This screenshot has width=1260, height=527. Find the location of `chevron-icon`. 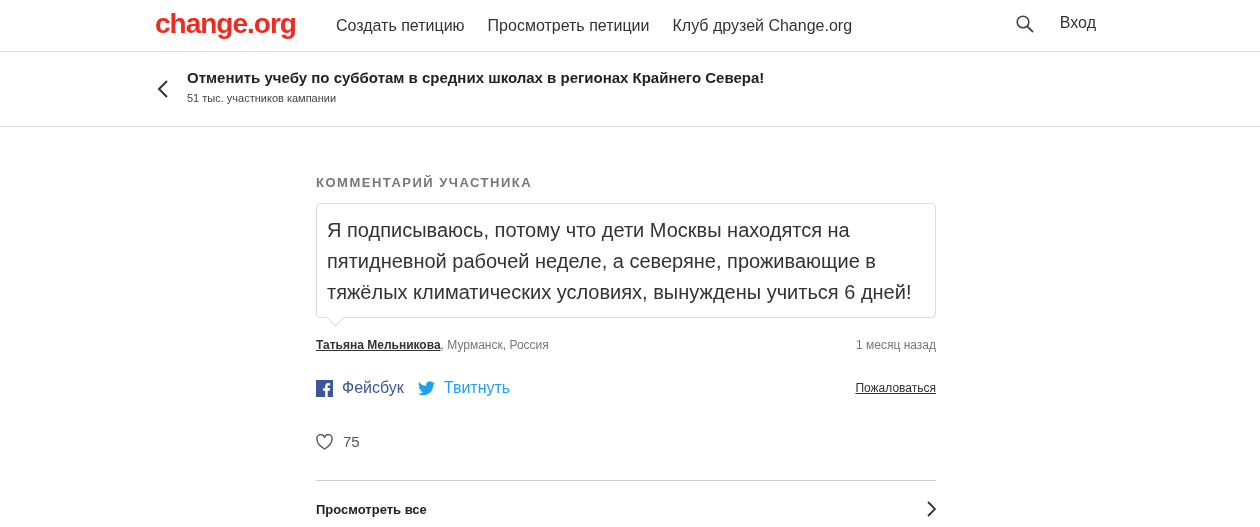

chevron-icon is located at coordinates (931, 509).